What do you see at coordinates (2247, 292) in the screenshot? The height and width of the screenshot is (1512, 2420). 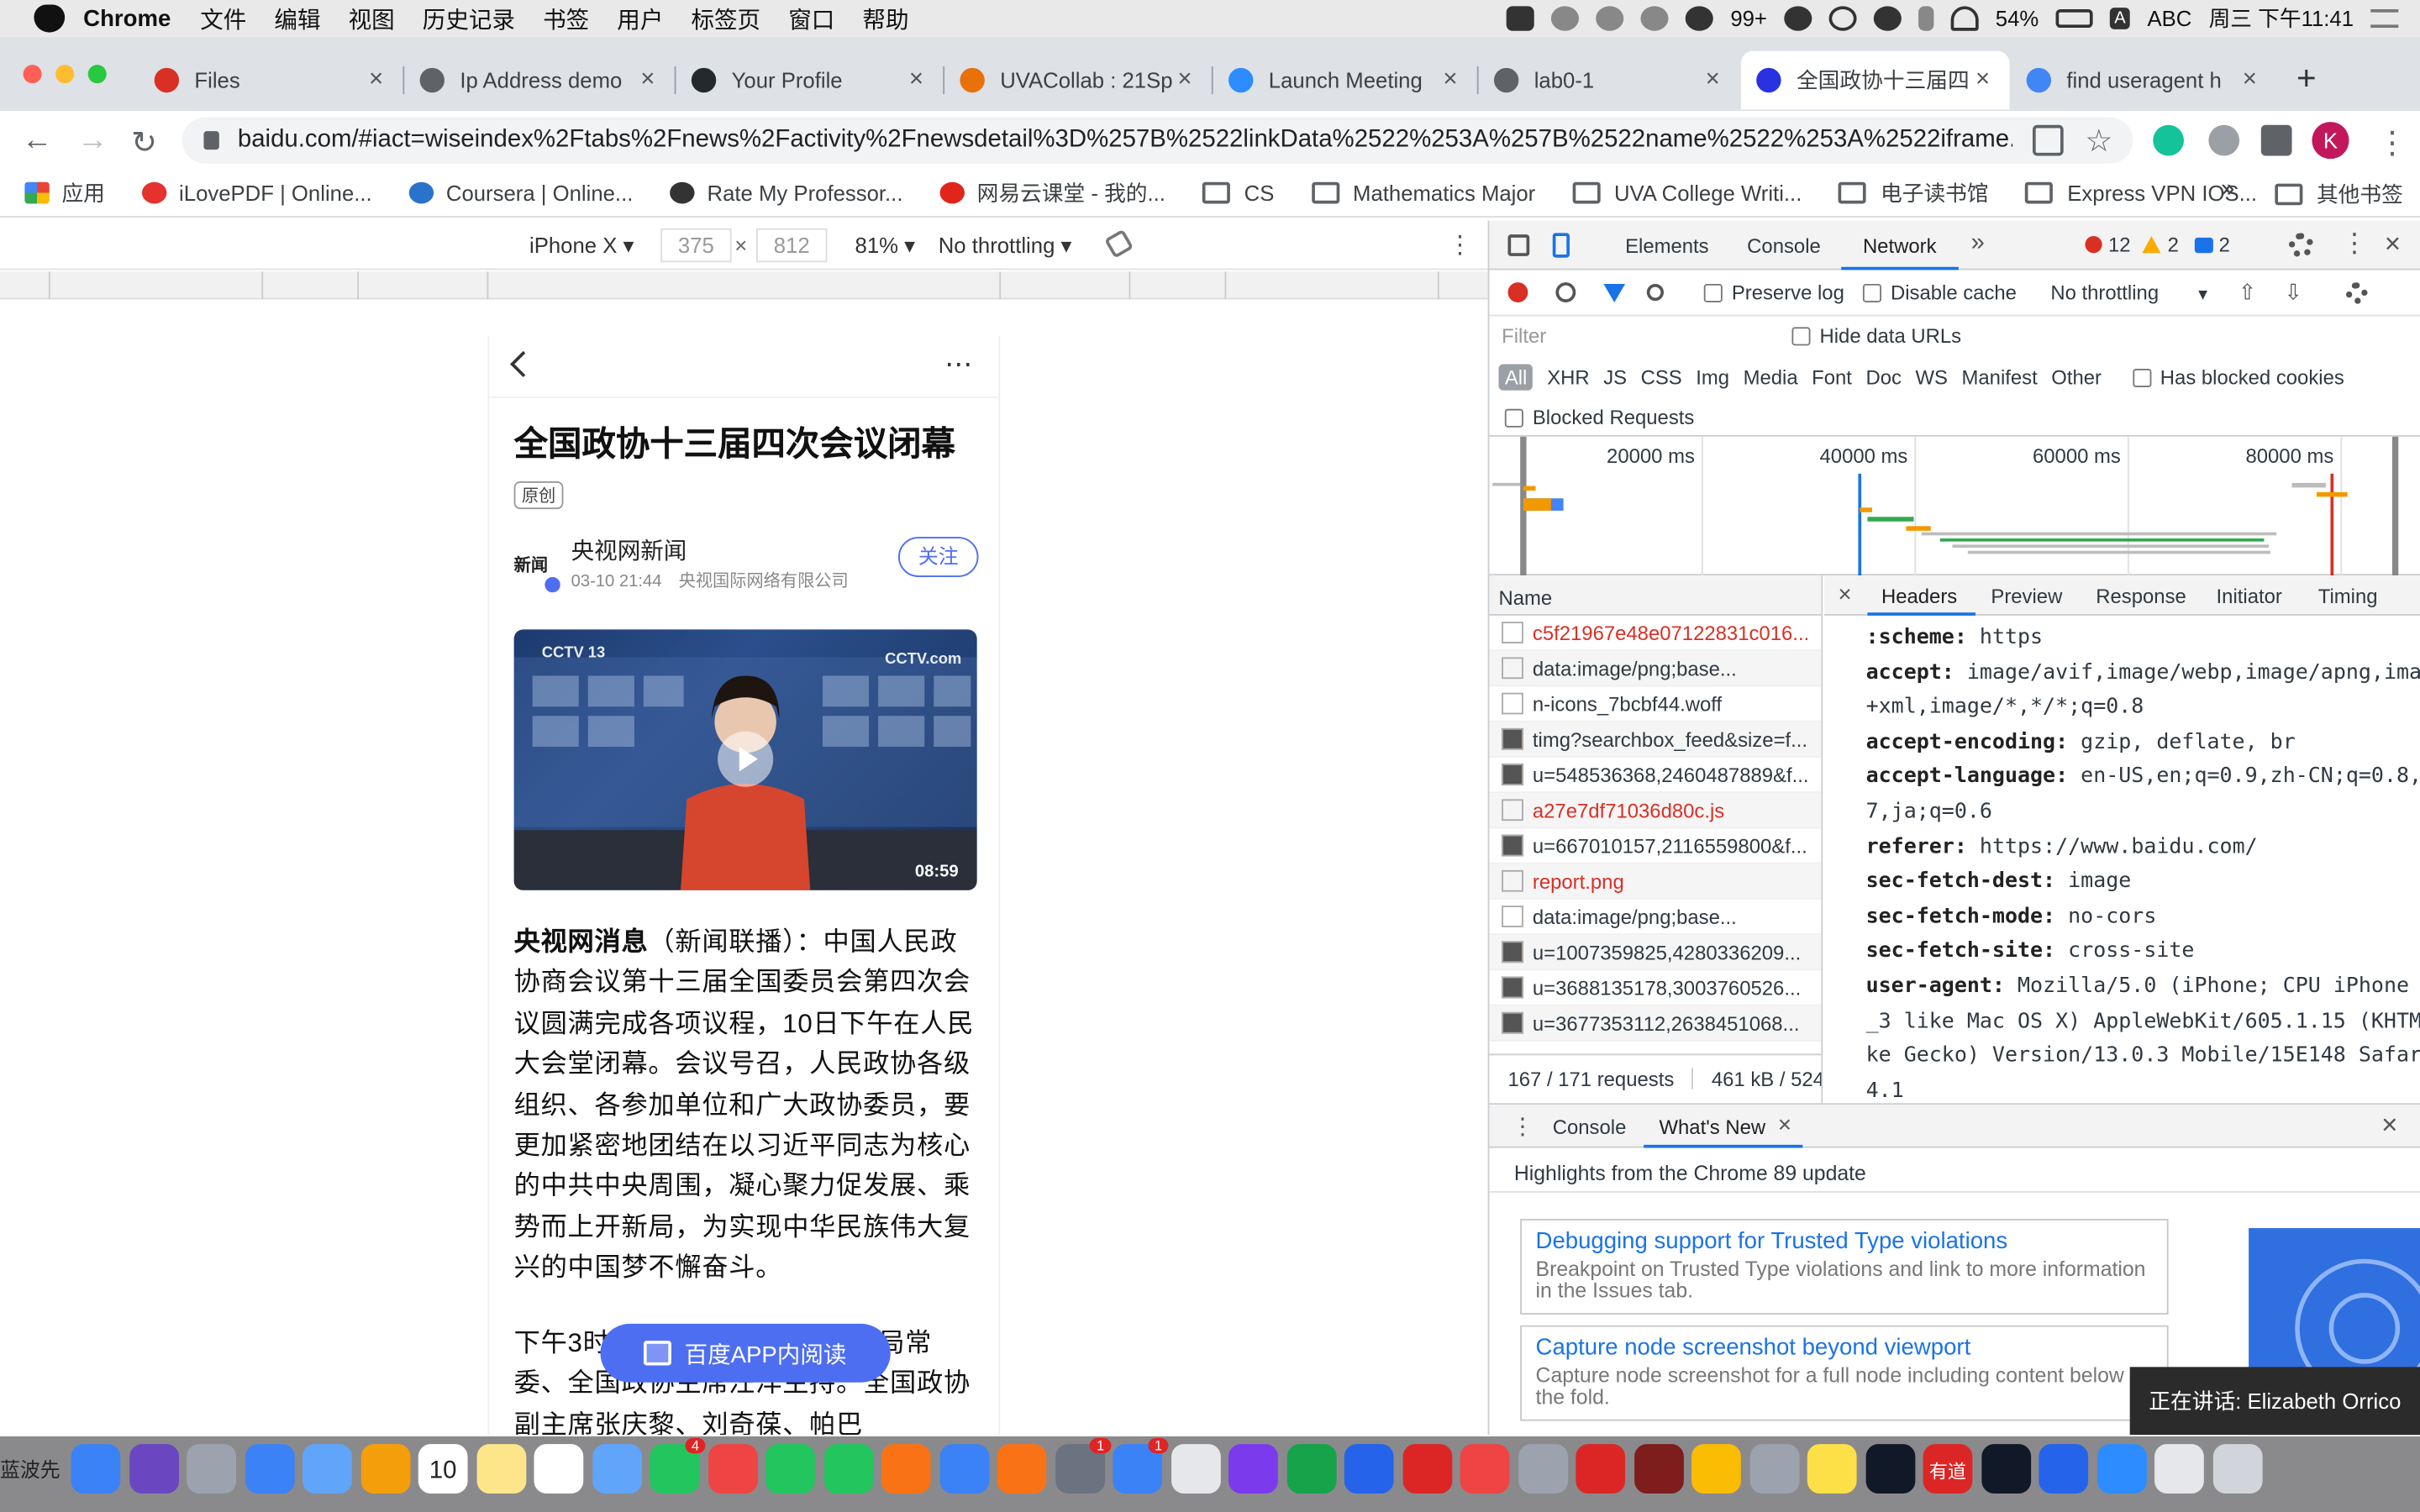 I see `import-har-icon: ⇧` at bounding box center [2247, 292].